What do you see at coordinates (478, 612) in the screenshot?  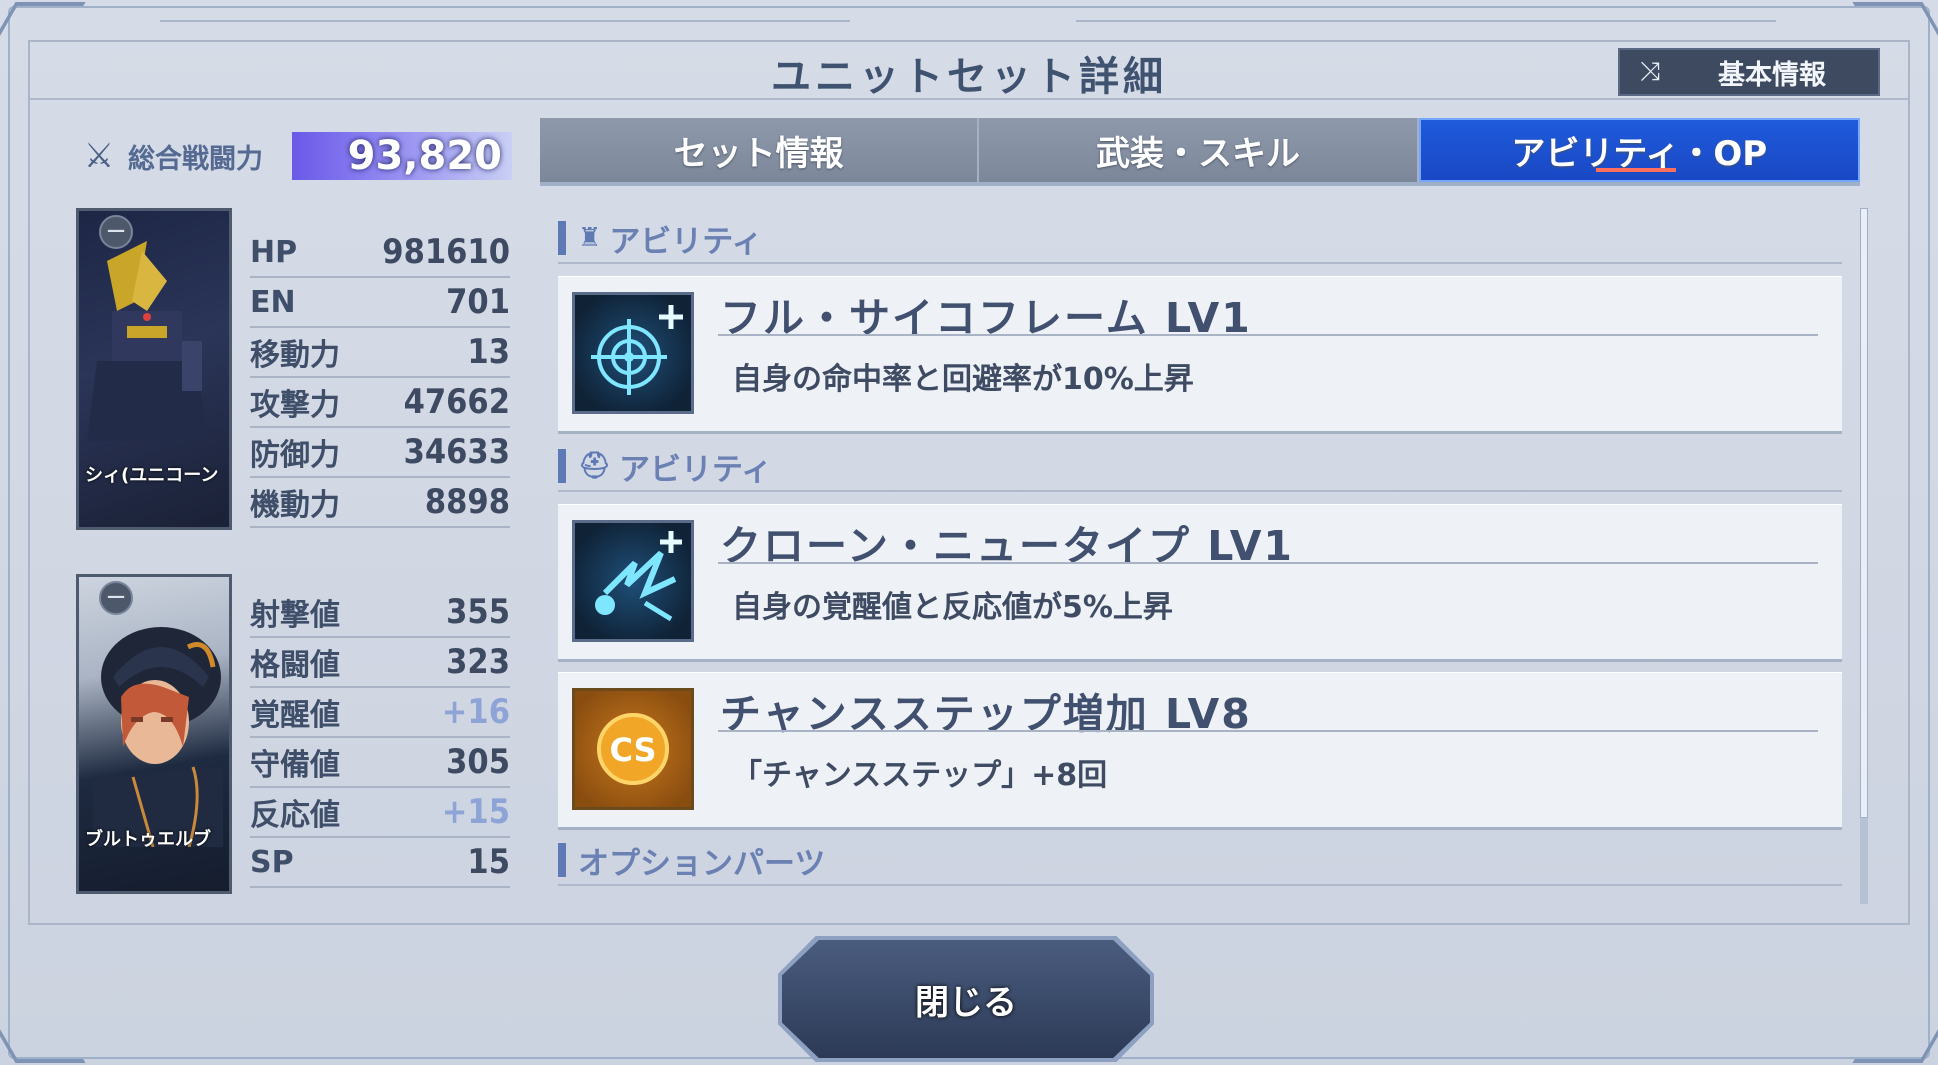 I see `stat-value: 355` at bounding box center [478, 612].